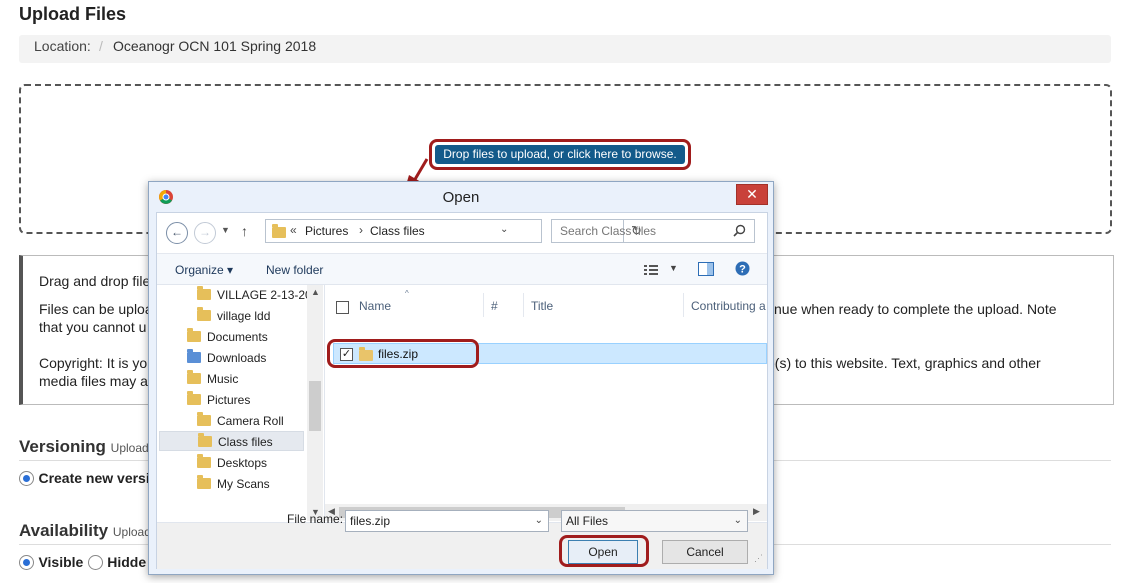 This screenshot has height=583, width=1125. What do you see at coordinates (73, 14) in the screenshot?
I see `page-title: Upload Files` at bounding box center [73, 14].